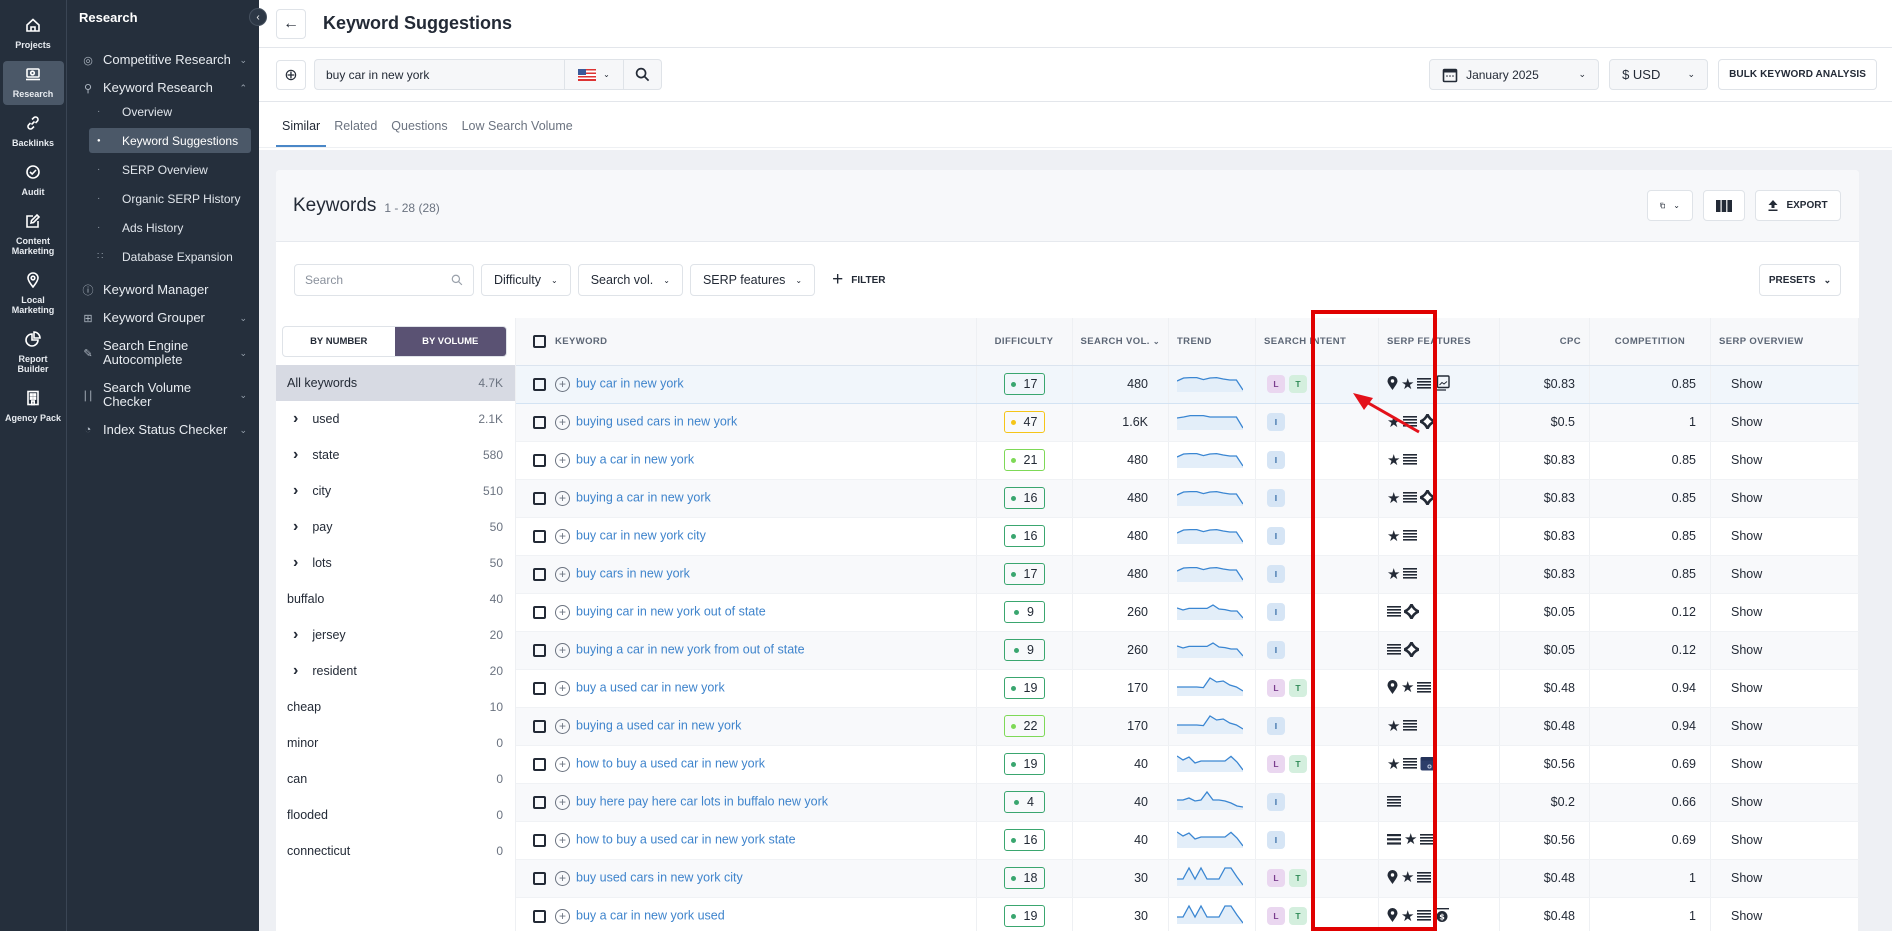 The width and height of the screenshot is (1892, 931). What do you see at coordinates (641, 536) in the screenshot?
I see `keyword-link: buy car in new york city` at bounding box center [641, 536].